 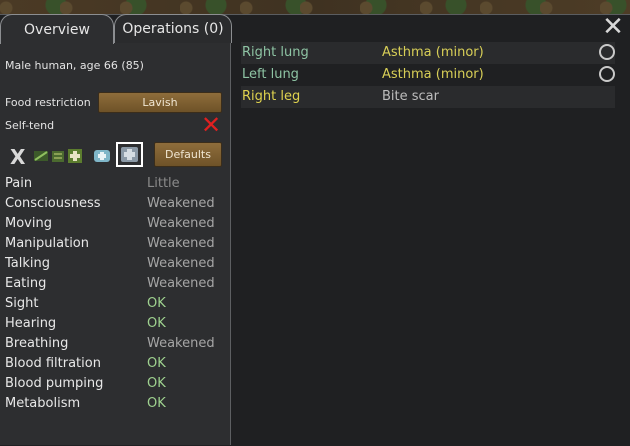 What do you see at coordinates (17, 157) in the screenshot?
I see `no-care-icon: X` at bounding box center [17, 157].